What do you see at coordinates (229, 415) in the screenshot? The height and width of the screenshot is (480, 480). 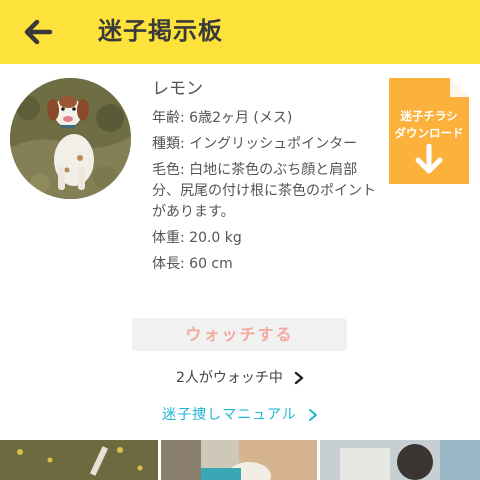 I see `manual-link-text: 迷子捜しマニュアル` at bounding box center [229, 415].